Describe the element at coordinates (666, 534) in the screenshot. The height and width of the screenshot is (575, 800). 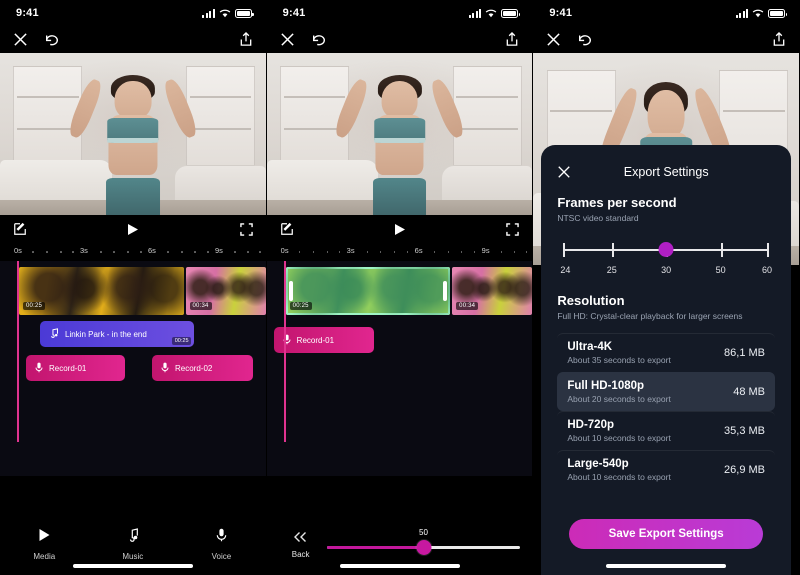
I see `save-export-settings-button: Save Export Settings` at that location.